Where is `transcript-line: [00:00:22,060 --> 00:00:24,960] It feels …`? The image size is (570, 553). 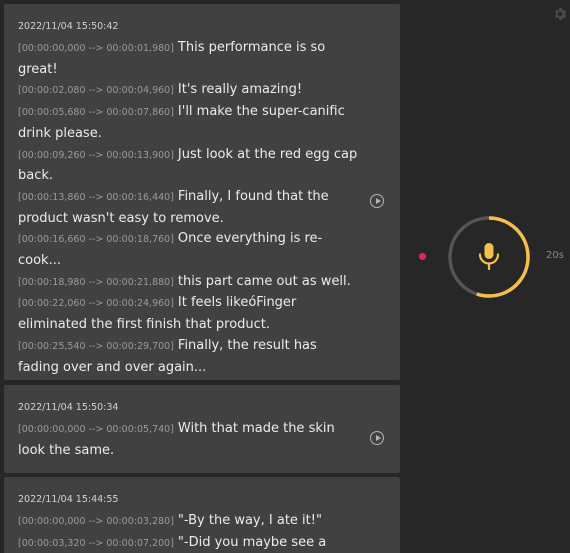
transcript-line: [00:00:22,060 --> 00:00:24,960] It feels … is located at coordinates (189, 314).